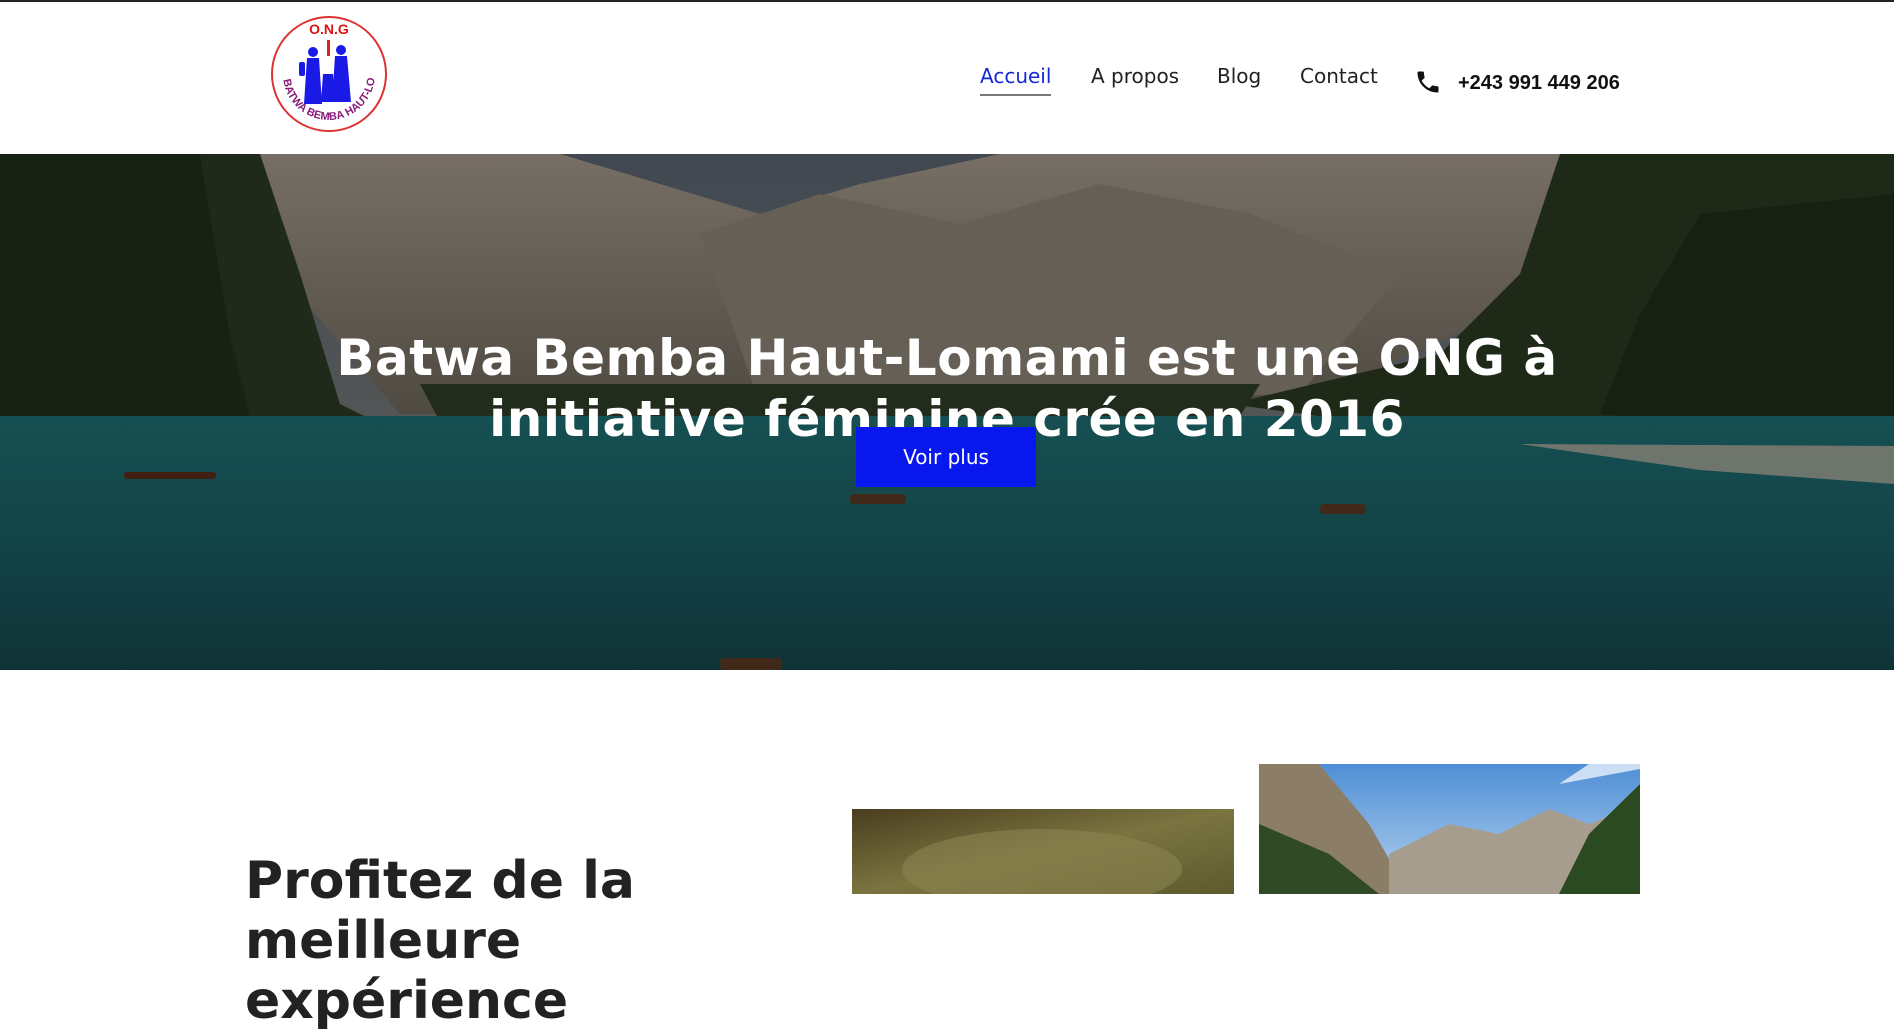  I want to click on nav-a-propos: A propos, so click(1135, 76).